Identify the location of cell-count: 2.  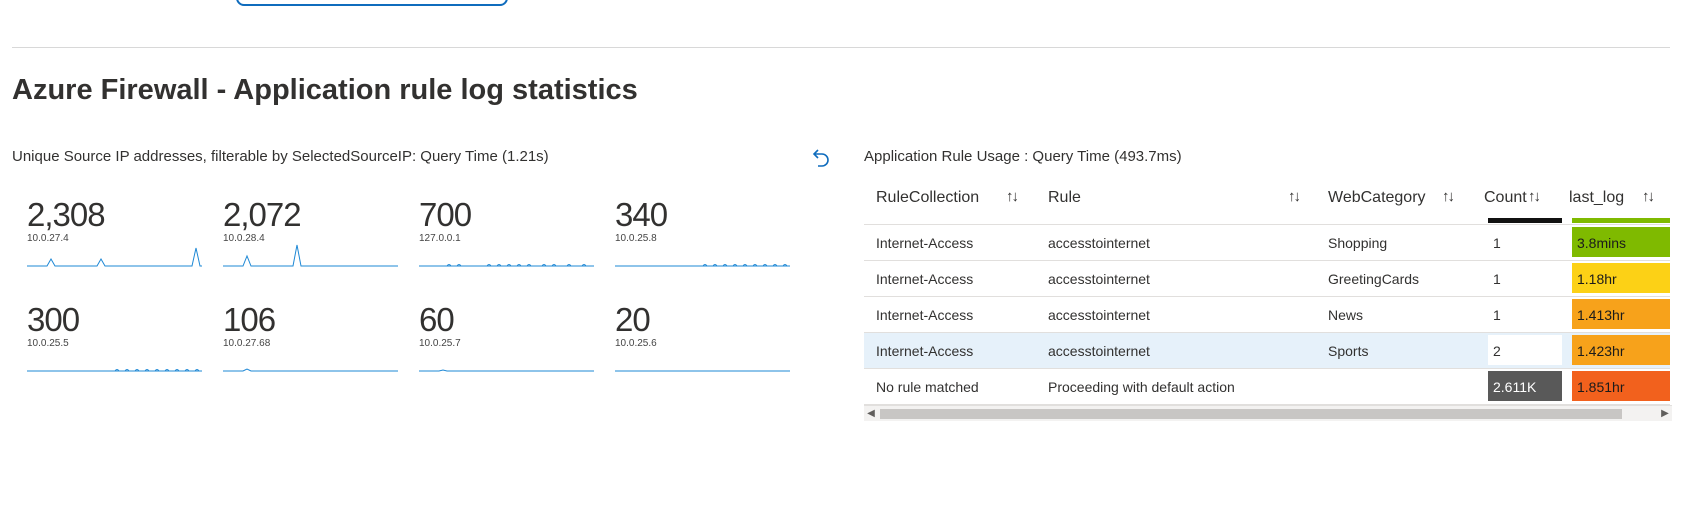
(1525, 350).